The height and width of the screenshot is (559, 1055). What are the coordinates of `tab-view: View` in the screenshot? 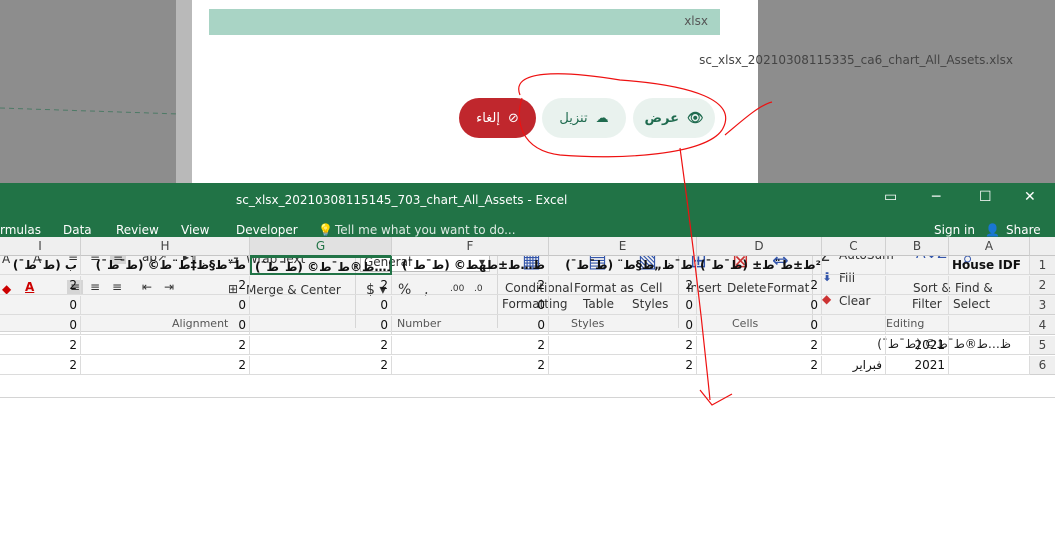 It's located at (195, 230).